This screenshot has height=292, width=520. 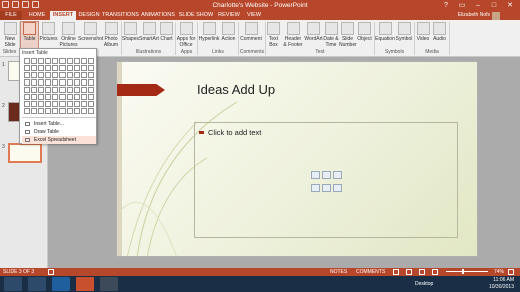 What do you see at coordinates (337, 175) in the screenshot?
I see `insert-smartart-placeholder-icon` at bounding box center [337, 175].